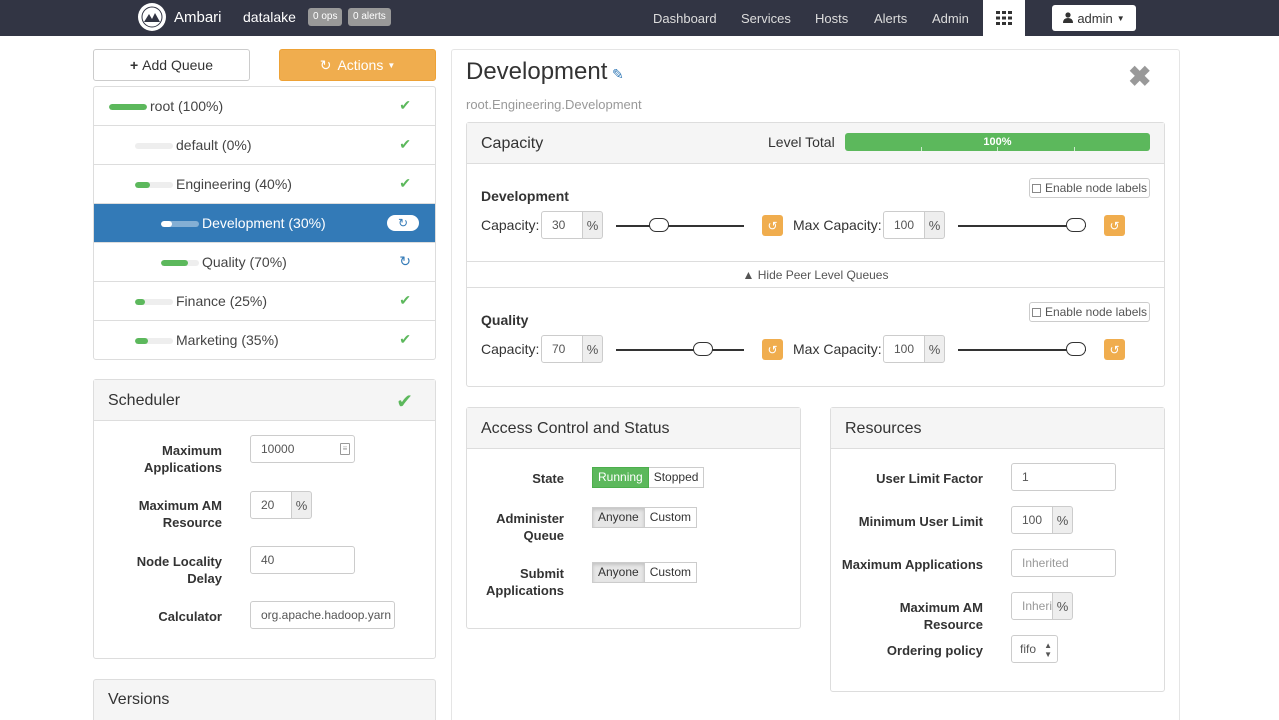 Image resolution: width=1279 pixels, height=720 pixels. What do you see at coordinates (222, 301) in the screenshot?
I see `queue-label: Finance (25%)` at bounding box center [222, 301].